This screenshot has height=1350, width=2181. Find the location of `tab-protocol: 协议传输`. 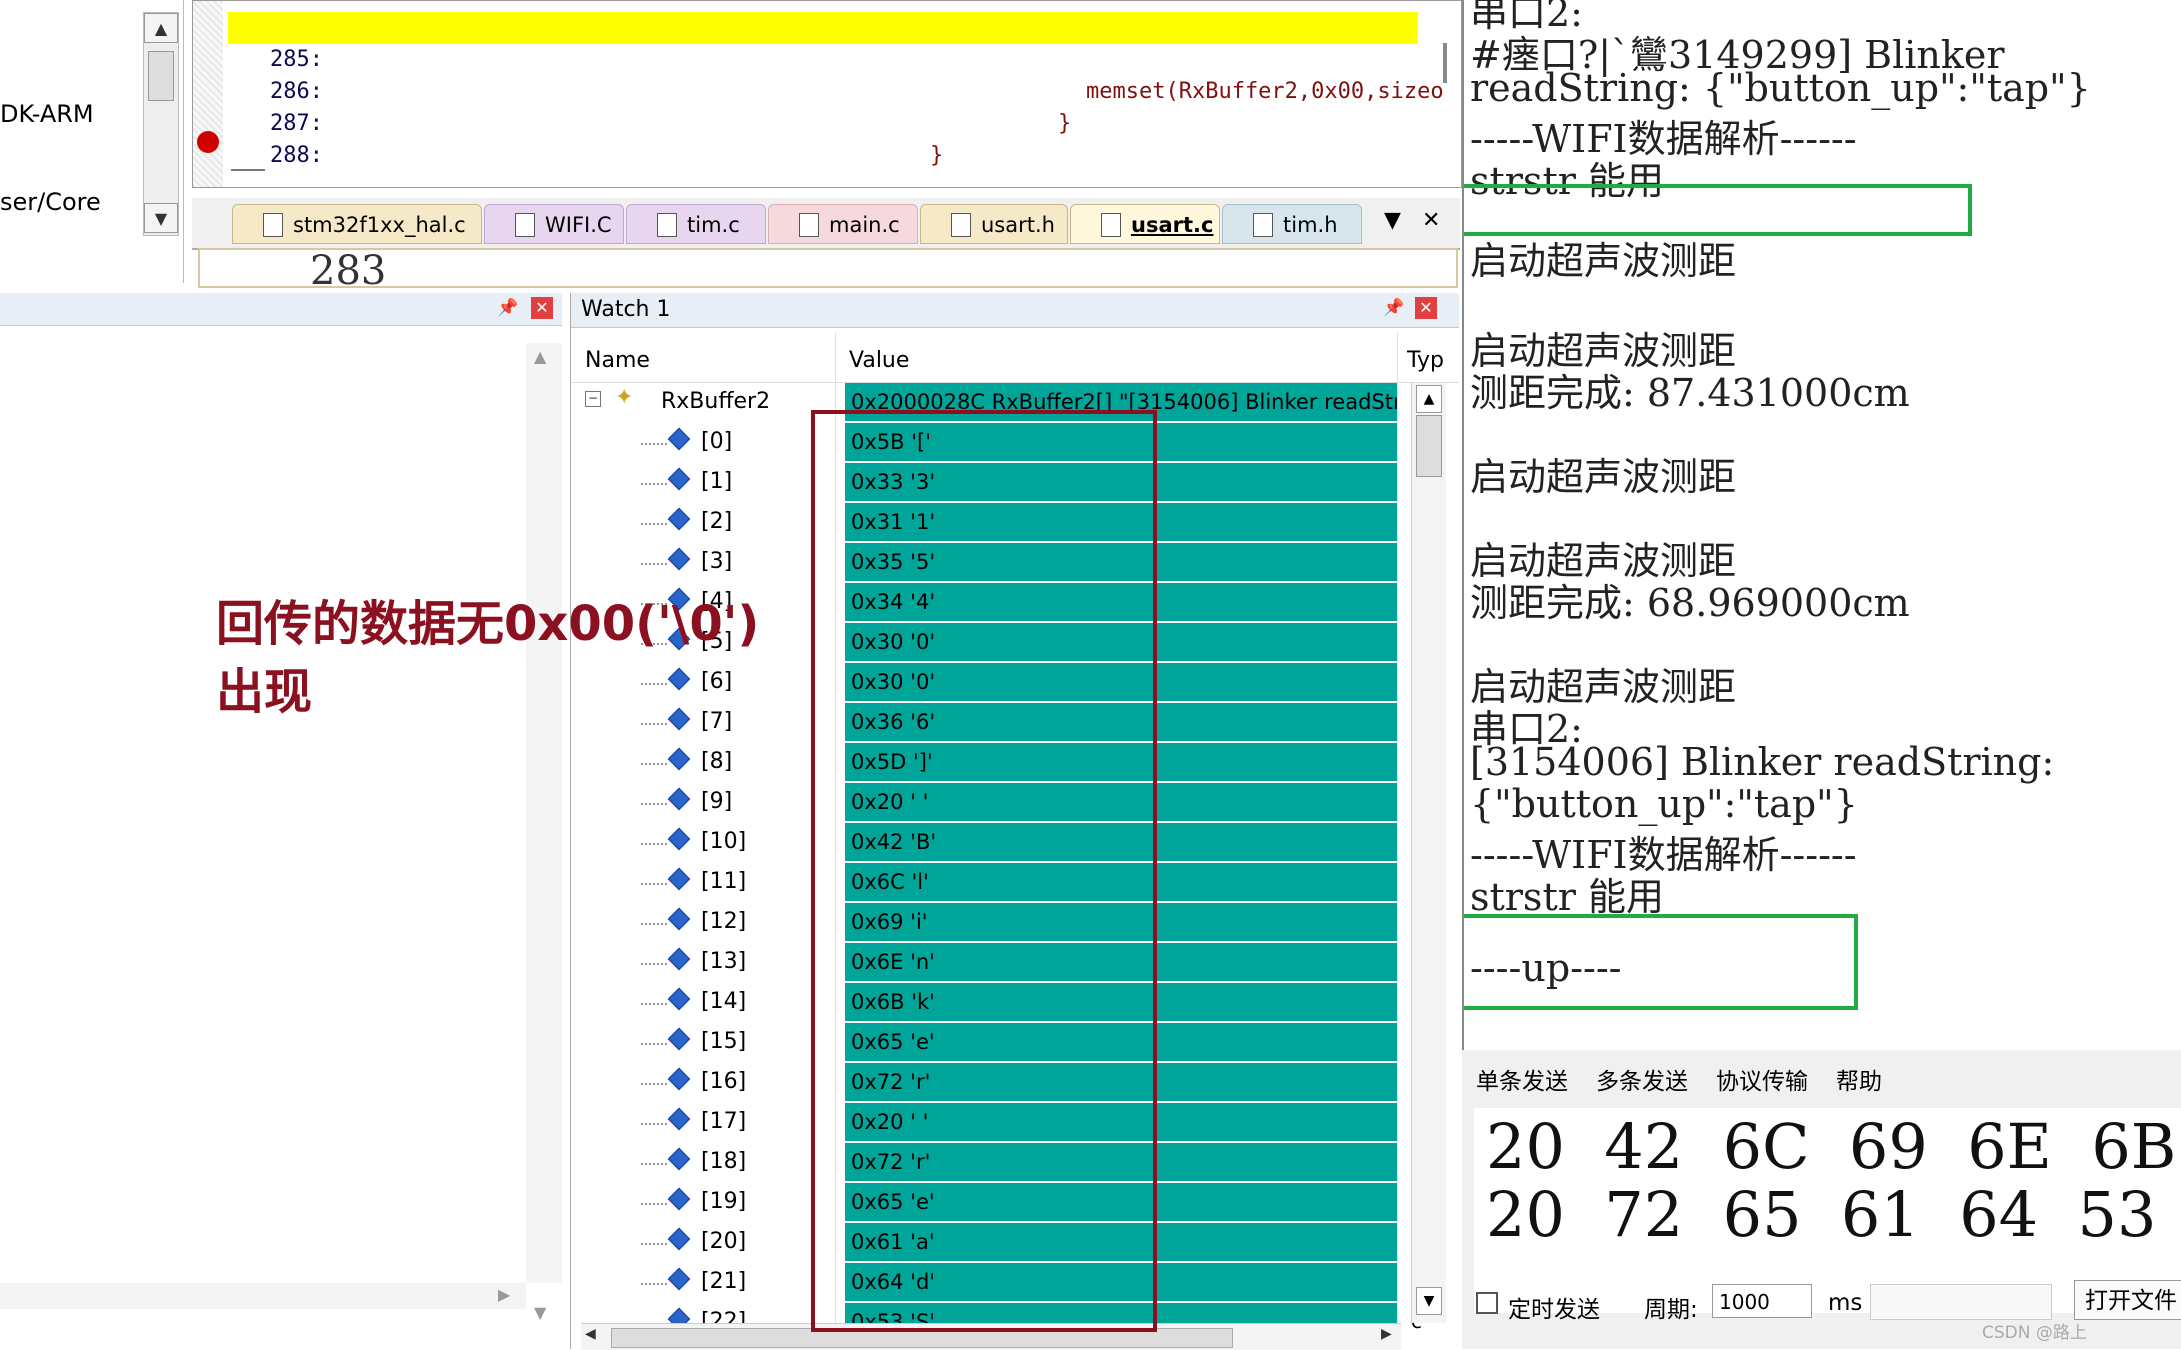

tab-protocol: 协议传输 is located at coordinates (1762, 1079).